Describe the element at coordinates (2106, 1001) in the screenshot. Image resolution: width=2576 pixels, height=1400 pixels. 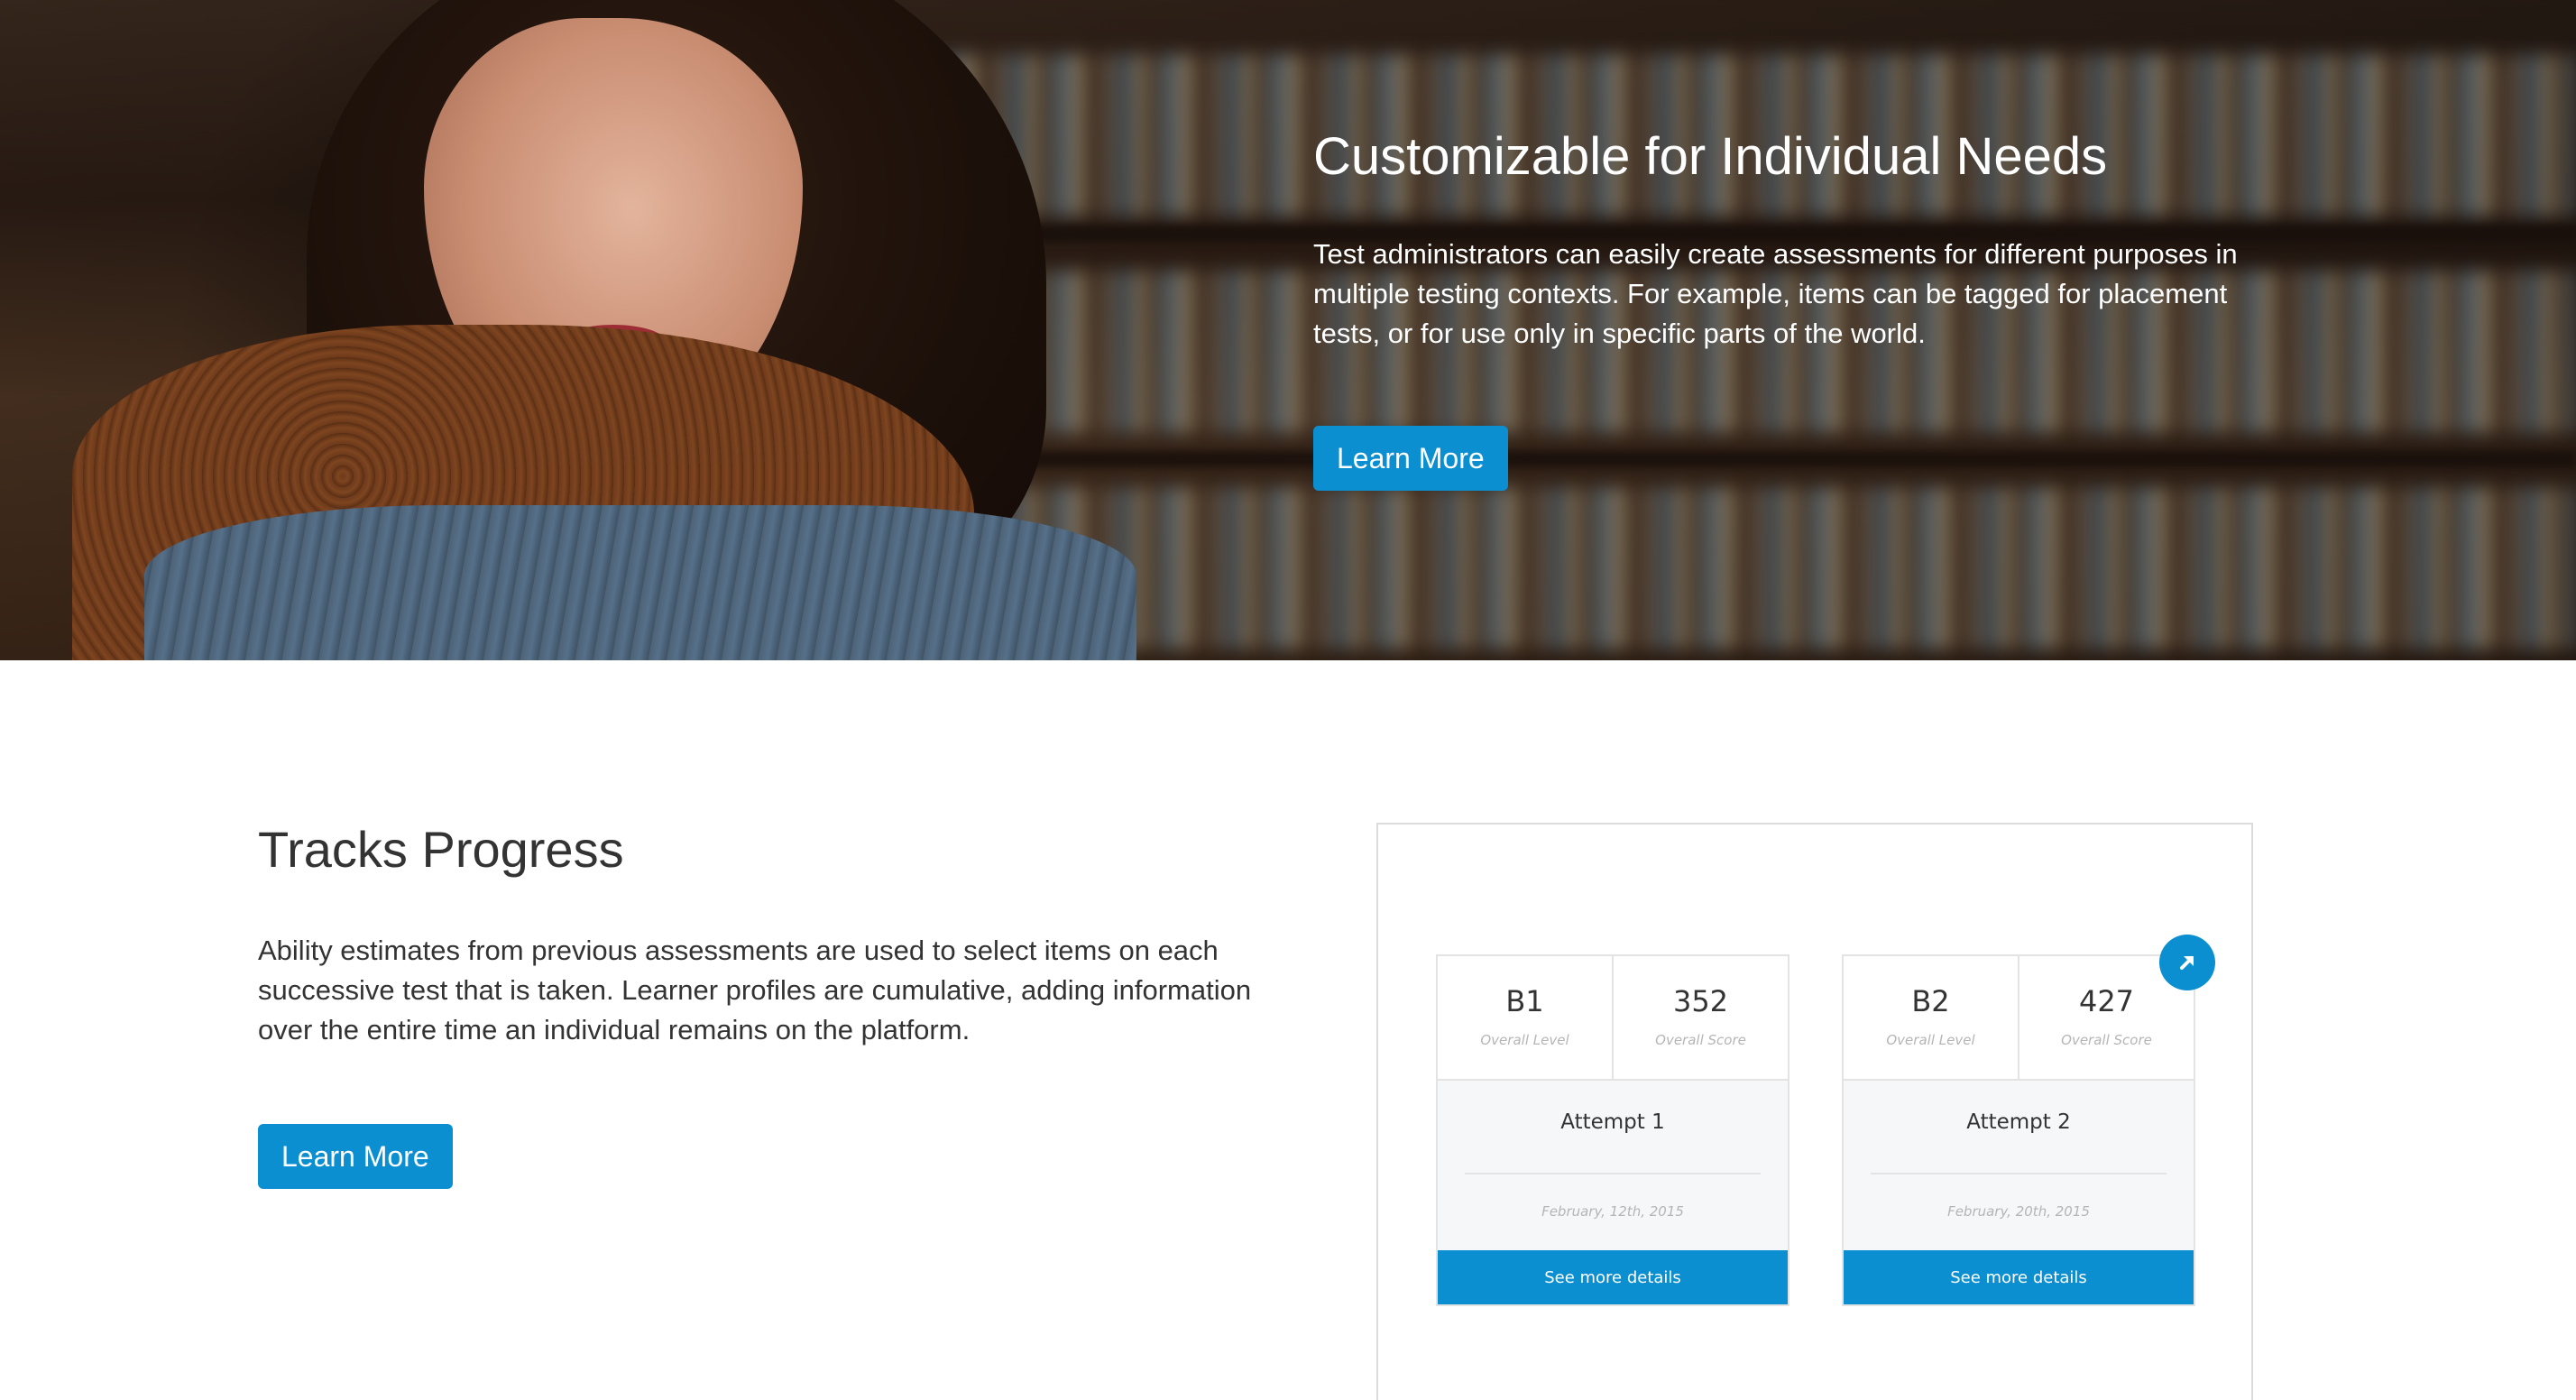
I see `overall-score-value: 427` at that location.